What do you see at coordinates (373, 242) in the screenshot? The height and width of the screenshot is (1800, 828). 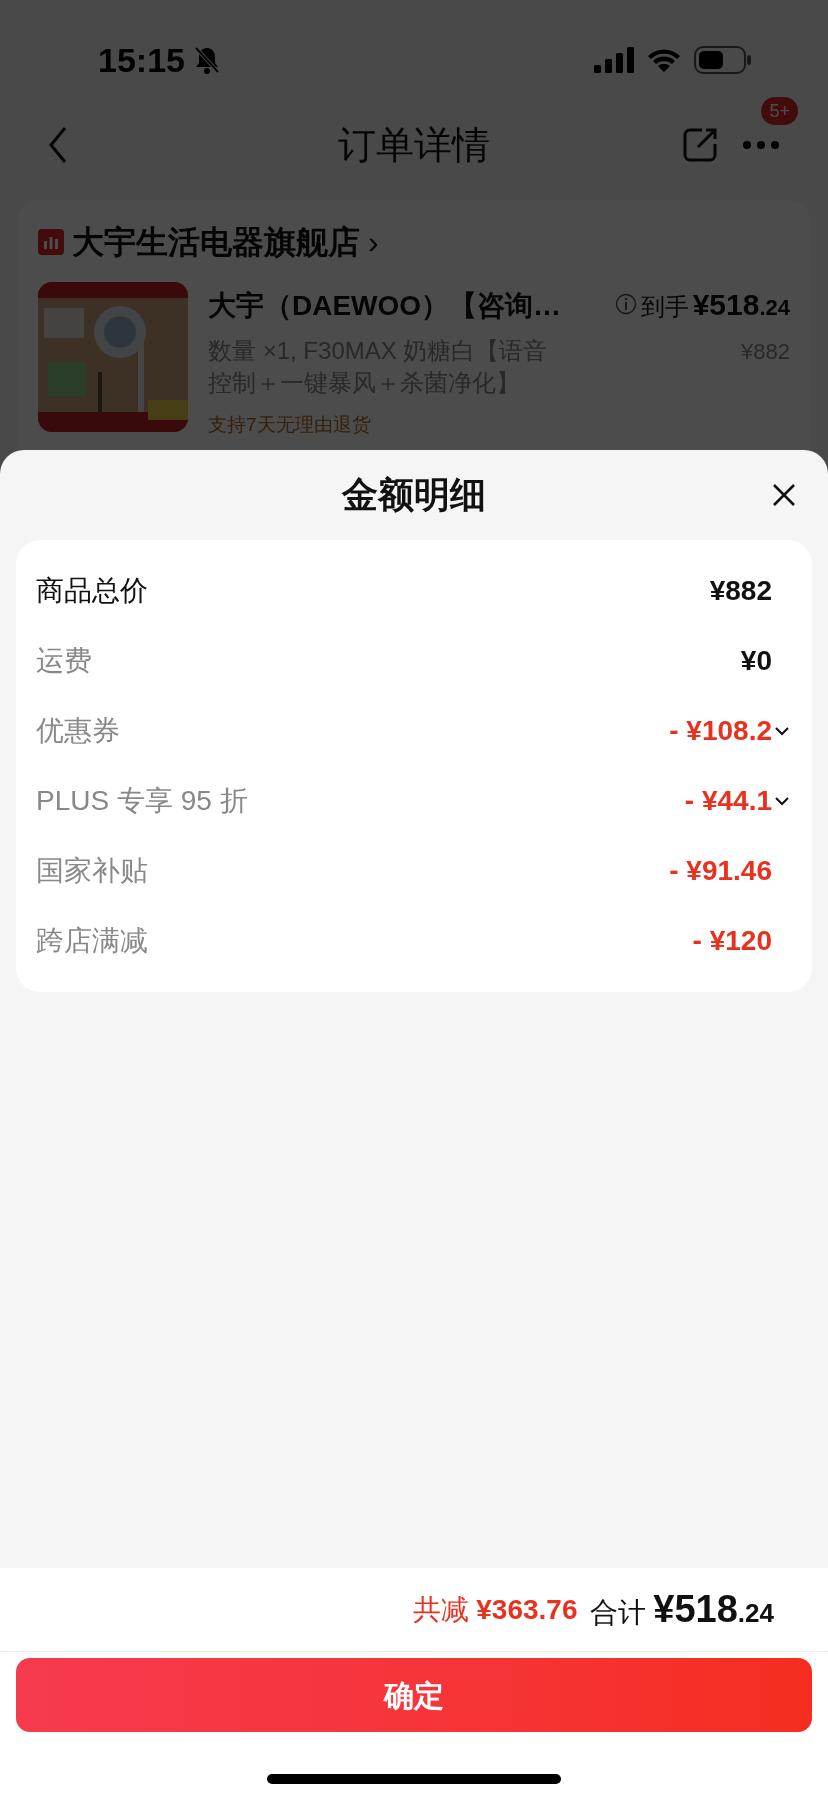 I see `chevron-text: ›` at bounding box center [373, 242].